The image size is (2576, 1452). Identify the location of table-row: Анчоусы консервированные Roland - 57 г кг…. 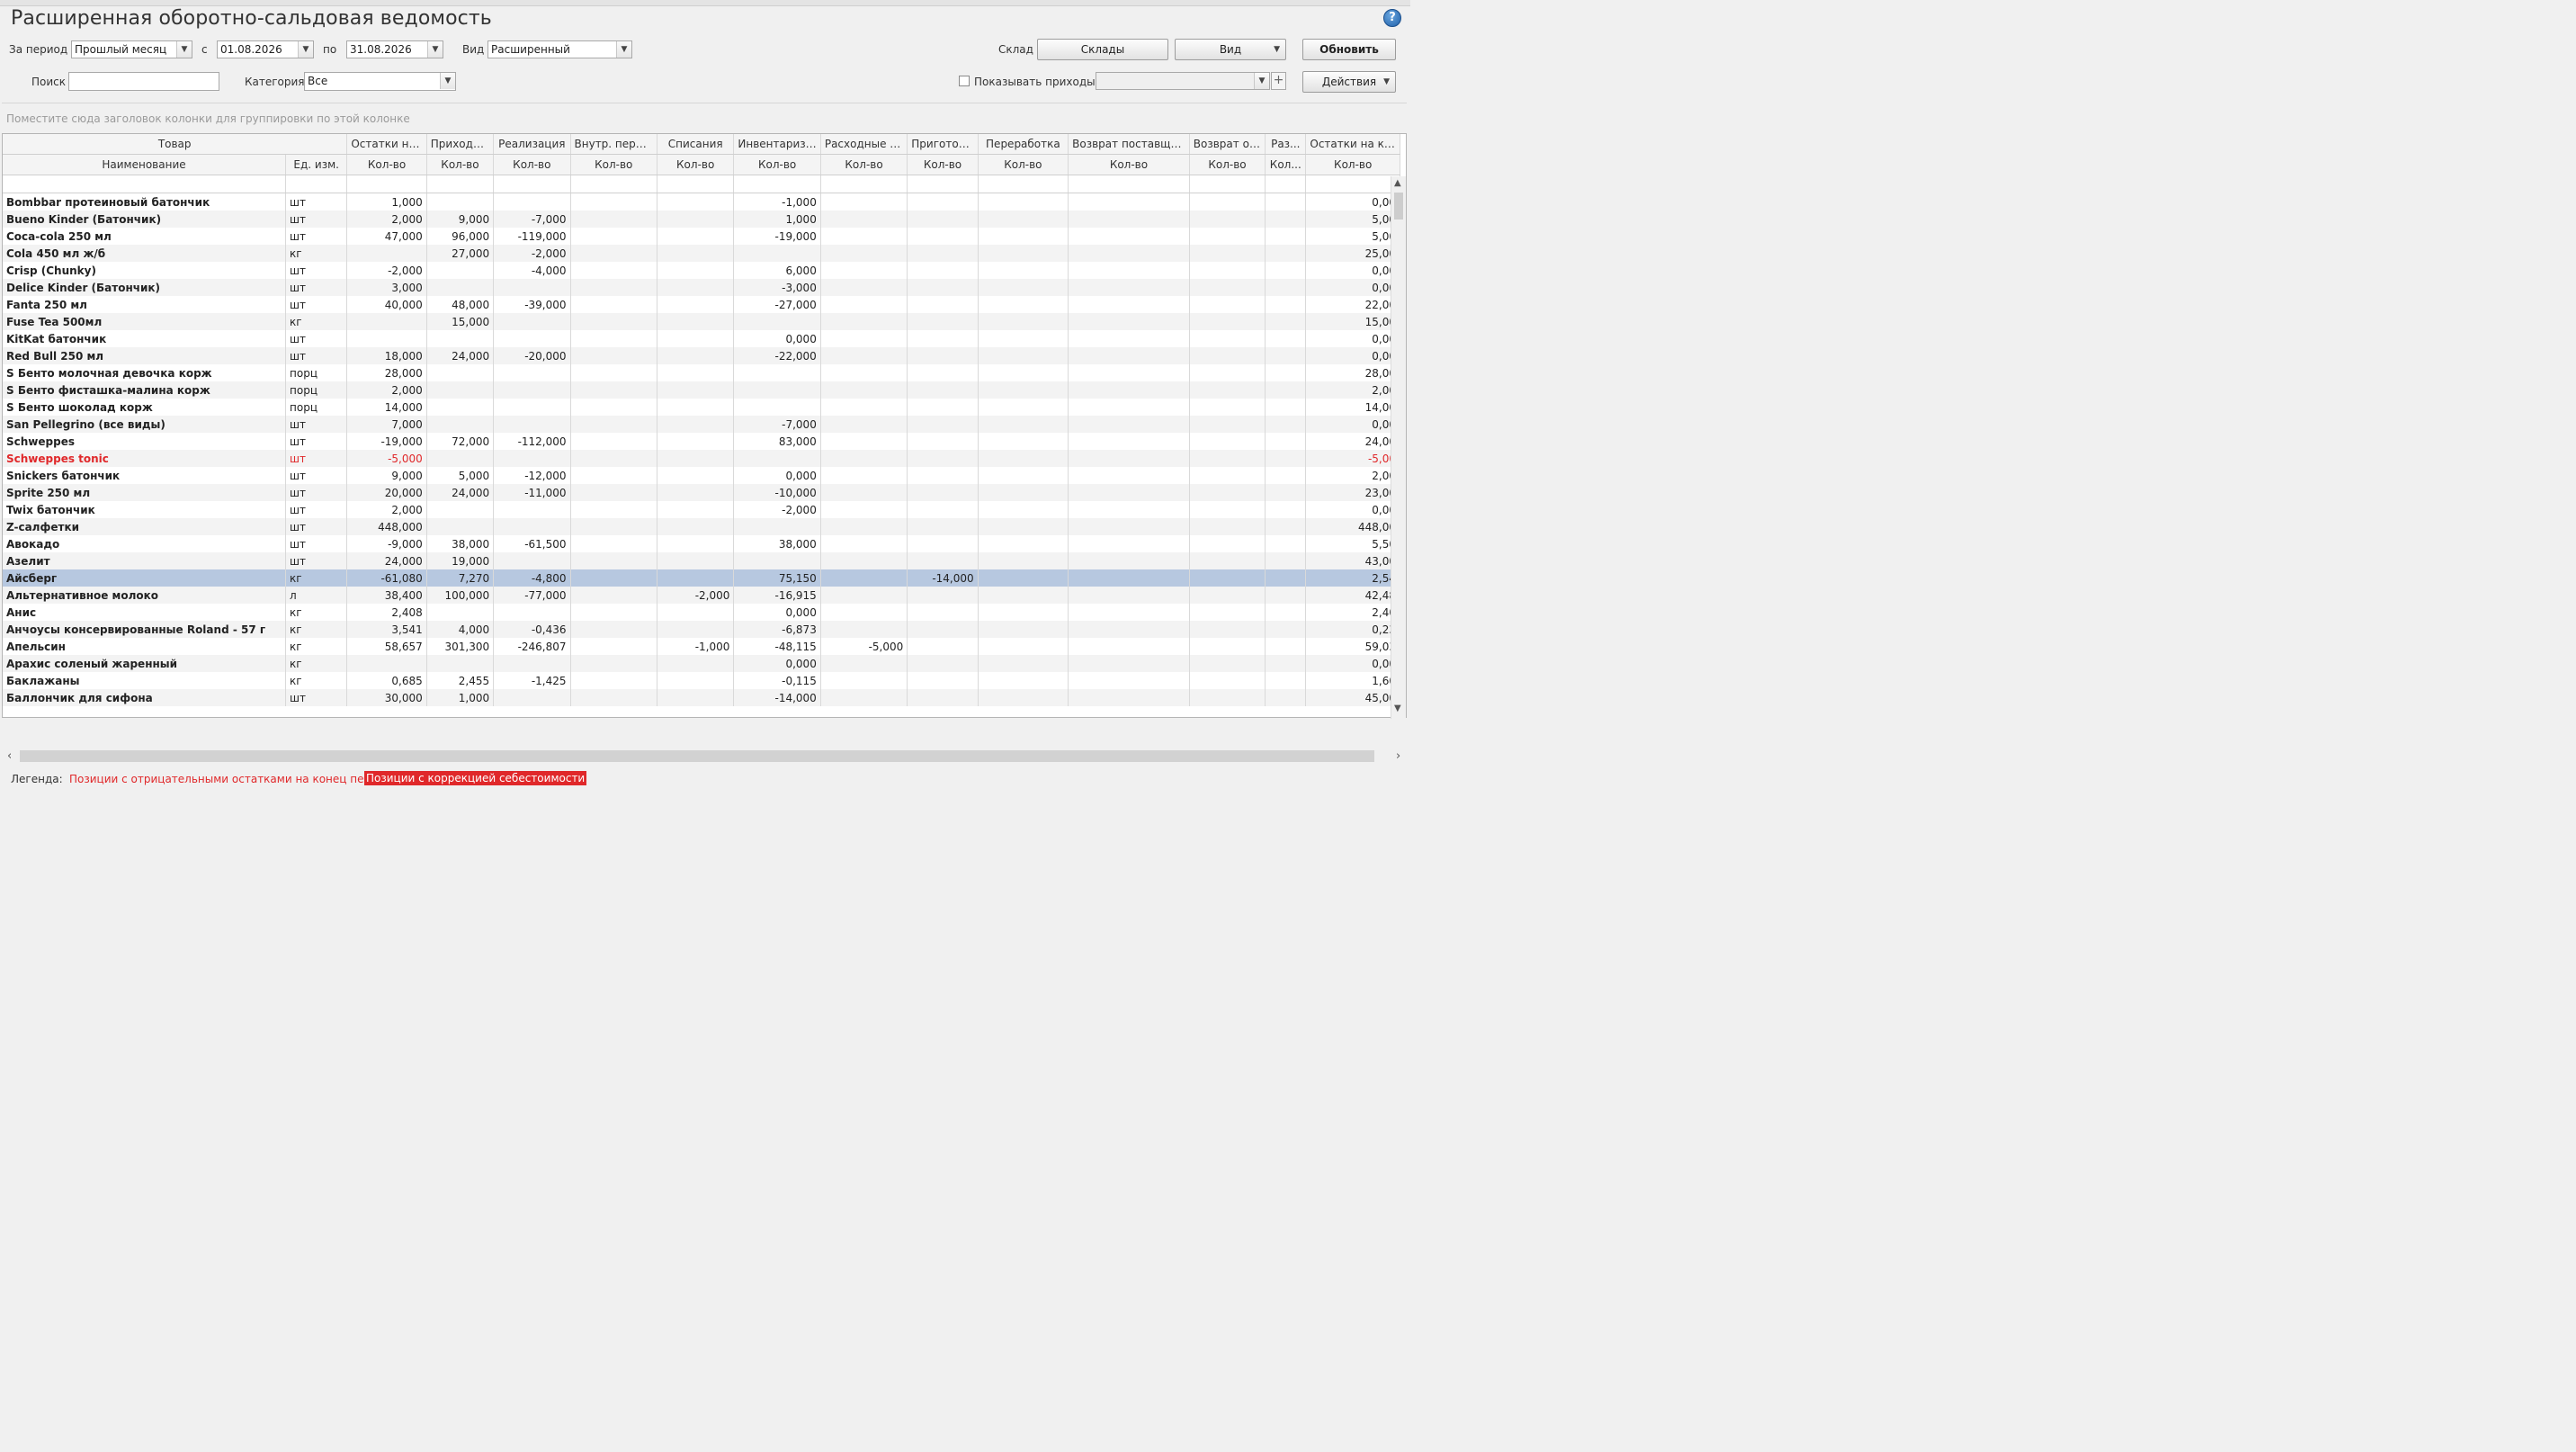
(701, 629).